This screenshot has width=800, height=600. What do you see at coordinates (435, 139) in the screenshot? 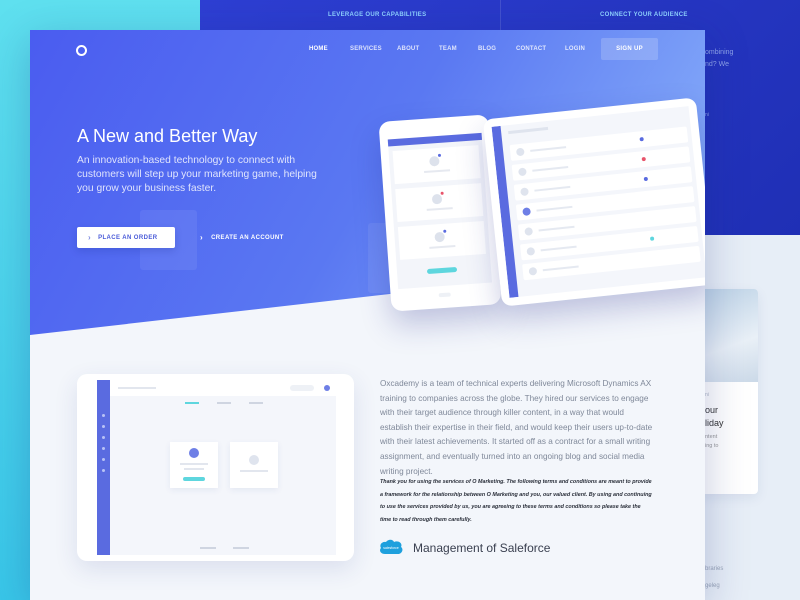
I see `phone-header-bar` at bounding box center [435, 139].